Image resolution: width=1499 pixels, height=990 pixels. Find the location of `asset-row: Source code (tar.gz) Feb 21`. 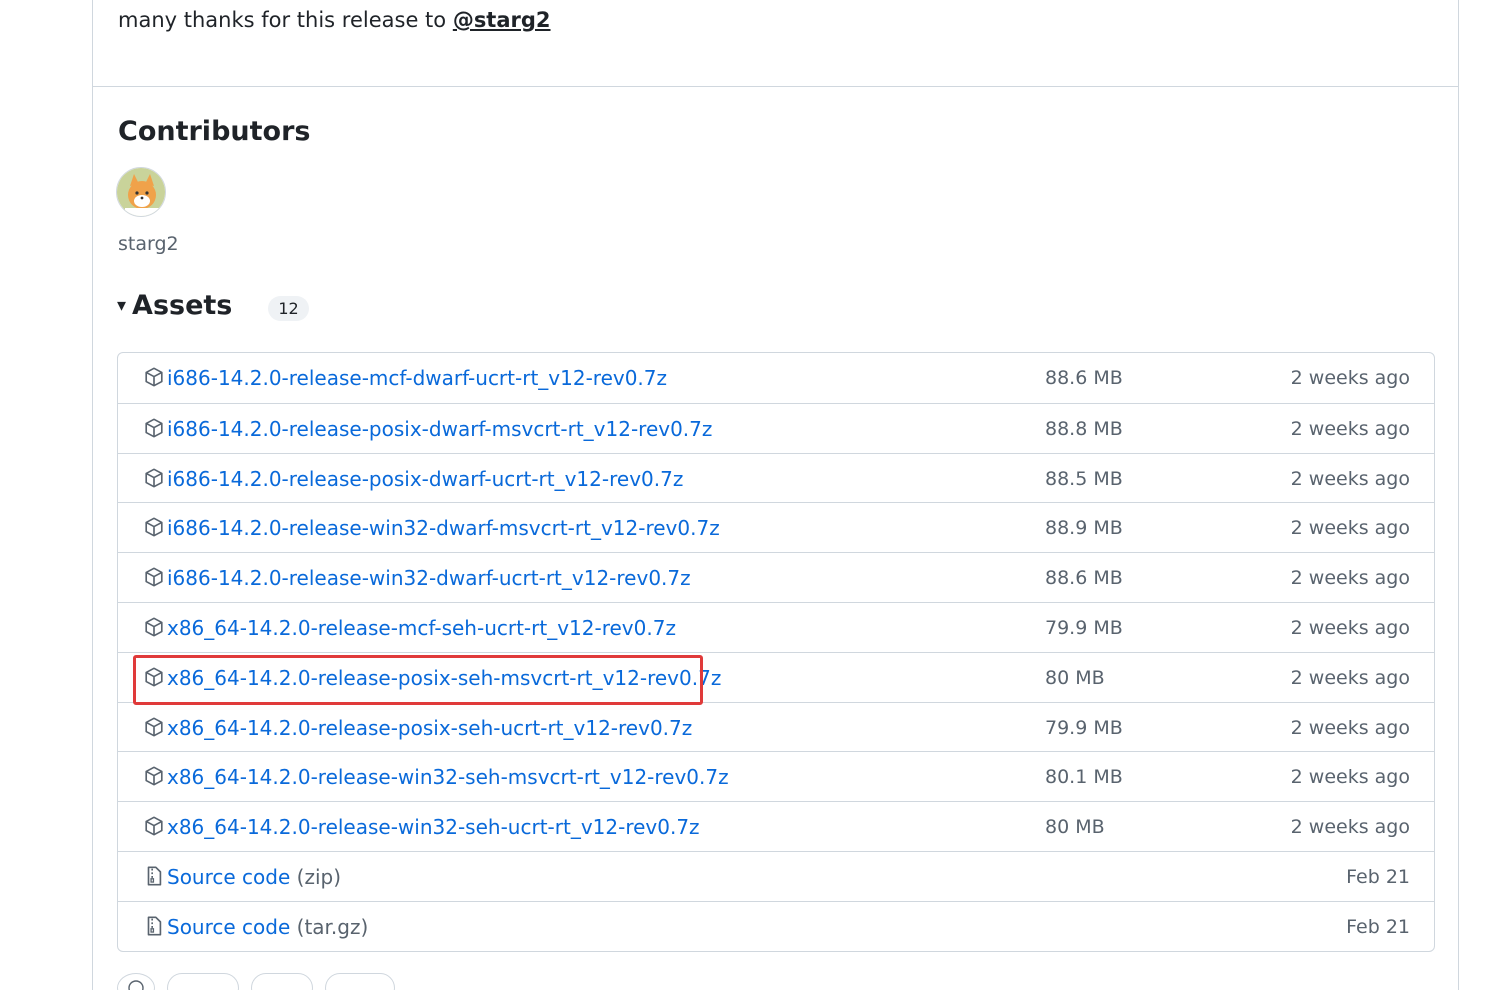

asset-row: Source code (tar.gz) Feb 21 is located at coordinates (776, 925).